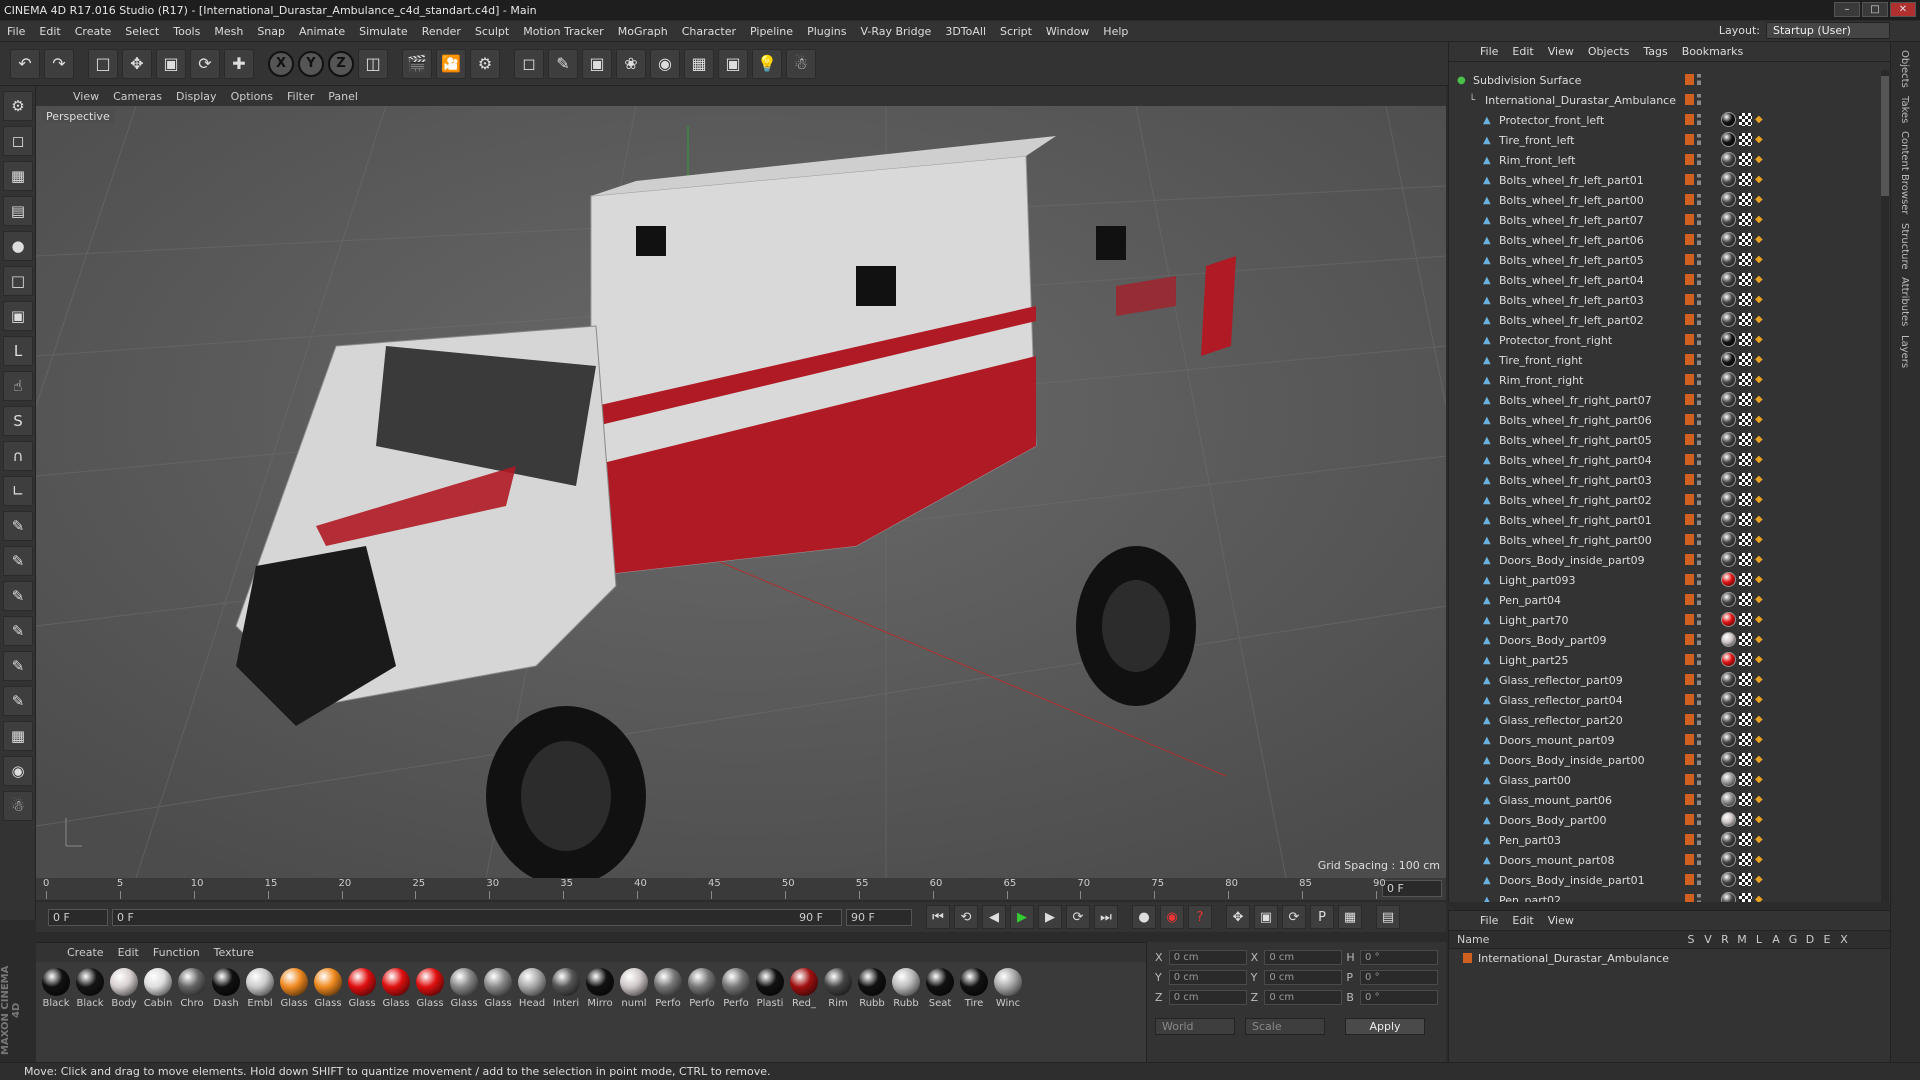 This screenshot has width=1920, height=1080. Describe the element at coordinates (1669, 720) in the screenshot. I see `object-row: ▲ Glass_reflector_part20 ◆` at that location.